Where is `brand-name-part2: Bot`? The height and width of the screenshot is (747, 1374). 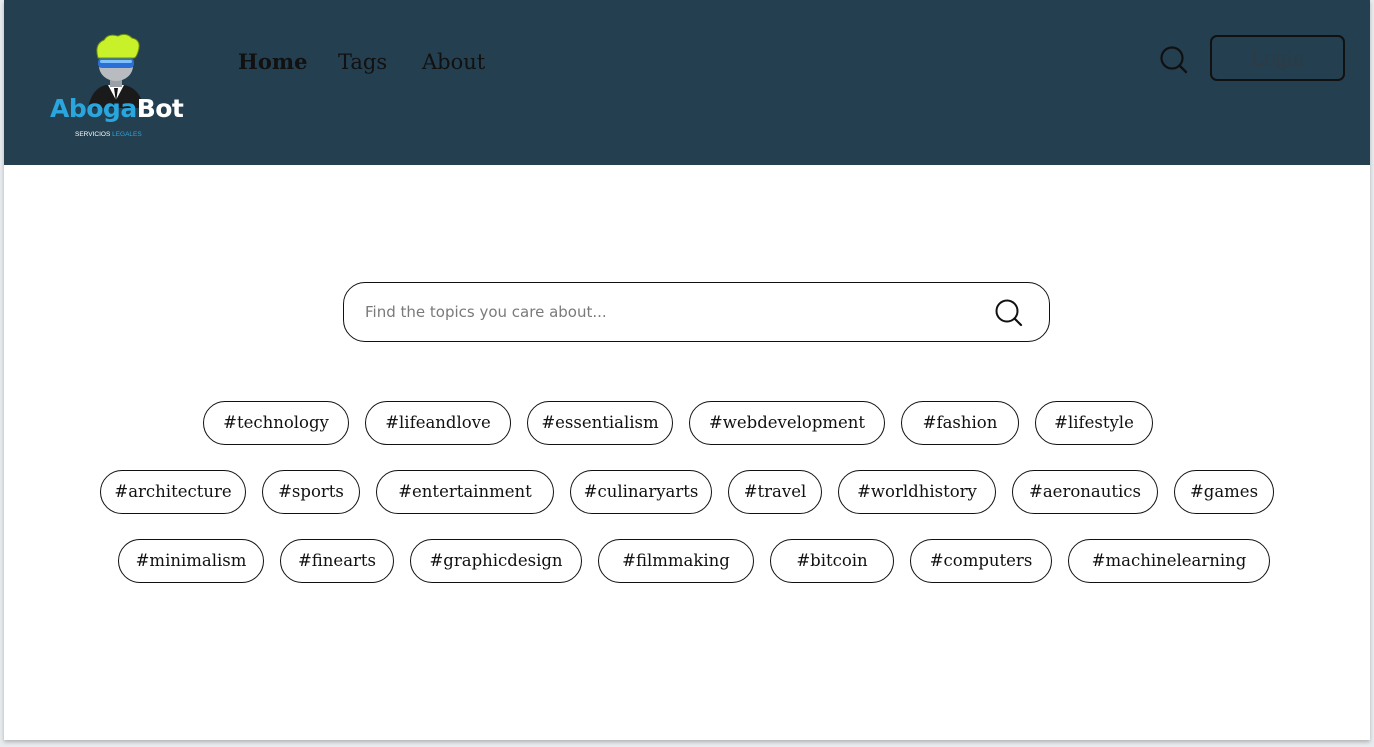 brand-name-part2: Bot is located at coordinates (160, 108).